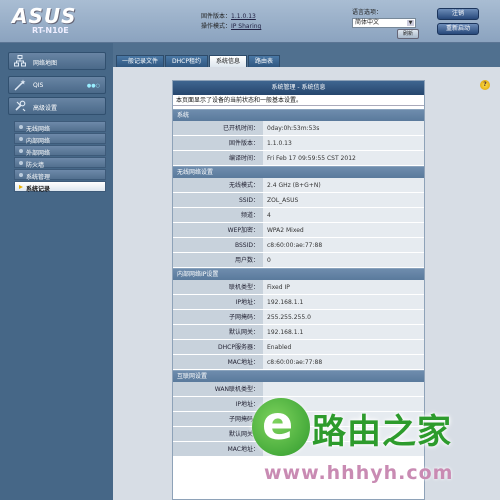 Image resolution: width=500 pixels, height=500 pixels. Describe the element at coordinates (343, 128) in the screenshot. I see `row-value: 0day:0h:53m:53s` at that location.